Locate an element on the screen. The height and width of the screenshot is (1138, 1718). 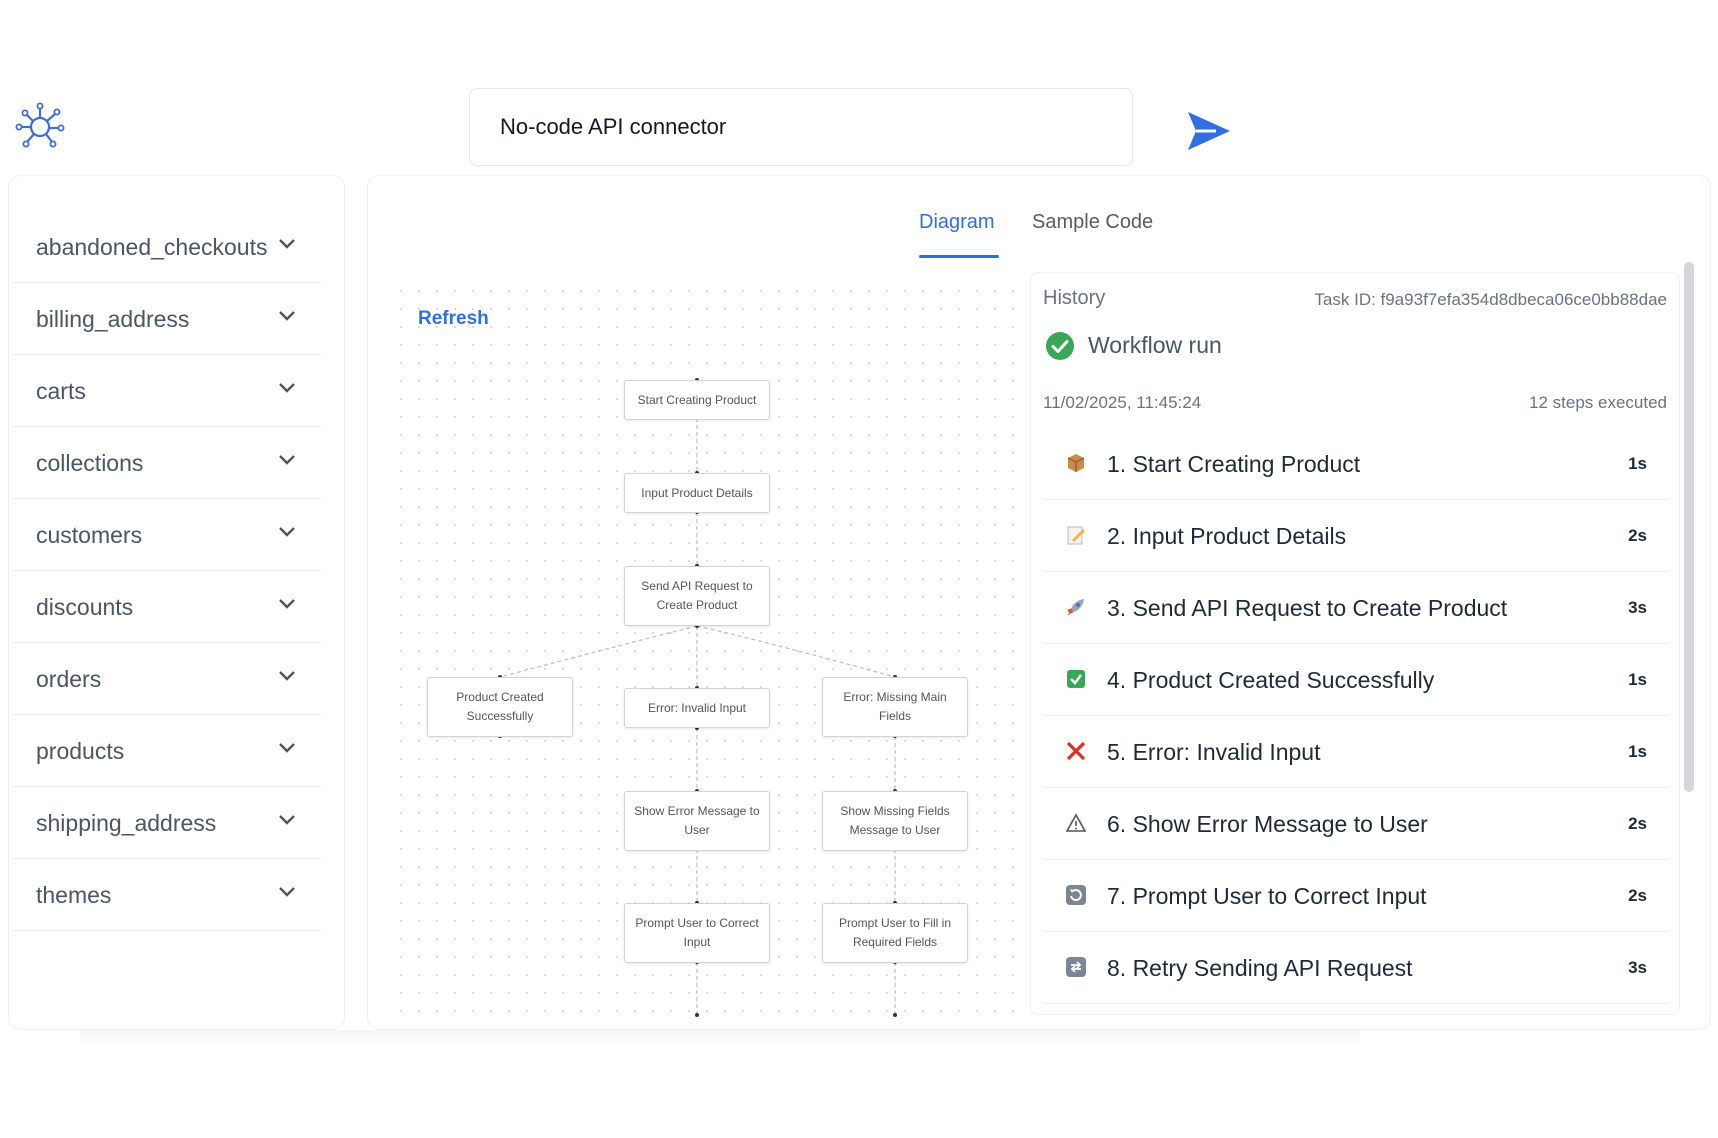
history-step: 5. Error: Invalid Input 1s is located at coordinates (1356, 752).